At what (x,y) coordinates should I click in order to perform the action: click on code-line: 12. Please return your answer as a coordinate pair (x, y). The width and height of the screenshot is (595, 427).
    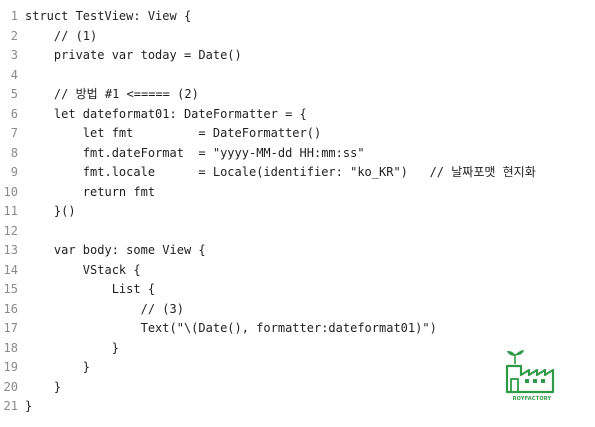
    Looking at the image, I should click on (297, 232).